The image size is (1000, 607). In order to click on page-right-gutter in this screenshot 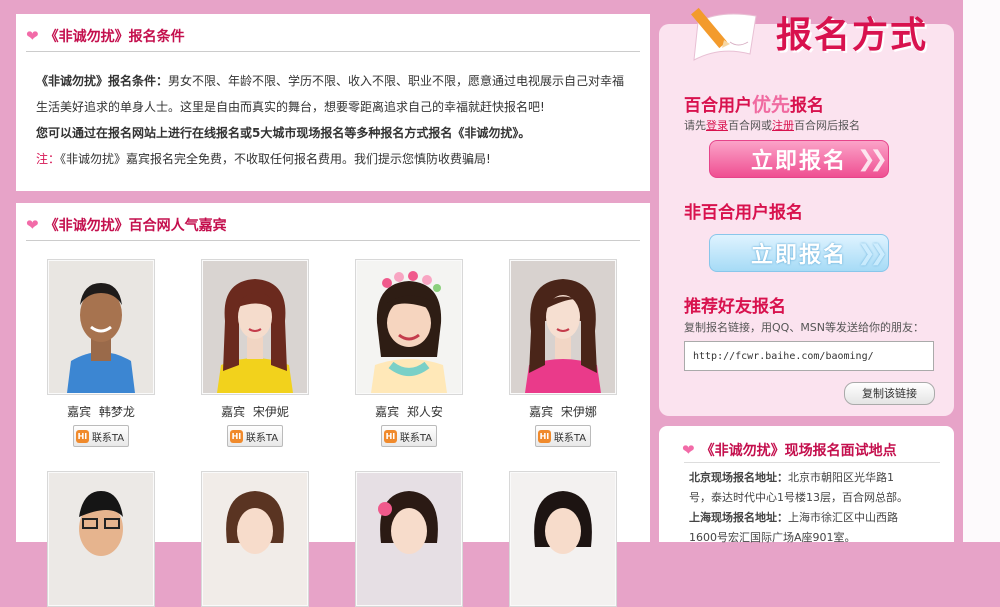, I will do `click(981, 271)`.